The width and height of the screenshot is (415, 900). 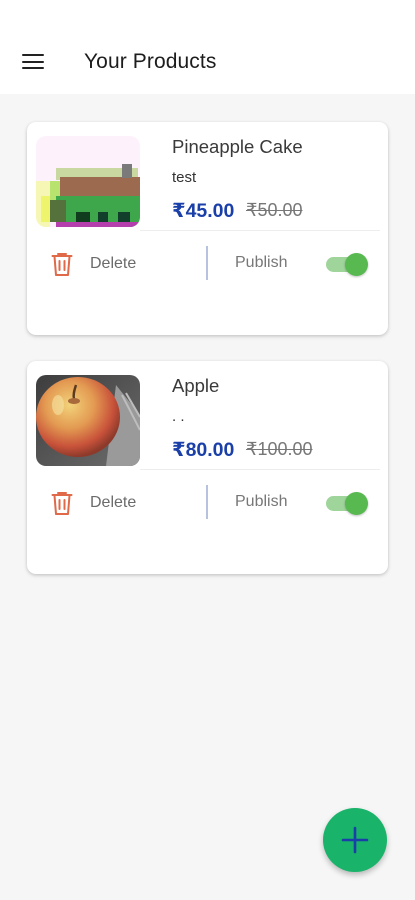 I want to click on product-price: ₹80.00, so click(x=203, y=450).